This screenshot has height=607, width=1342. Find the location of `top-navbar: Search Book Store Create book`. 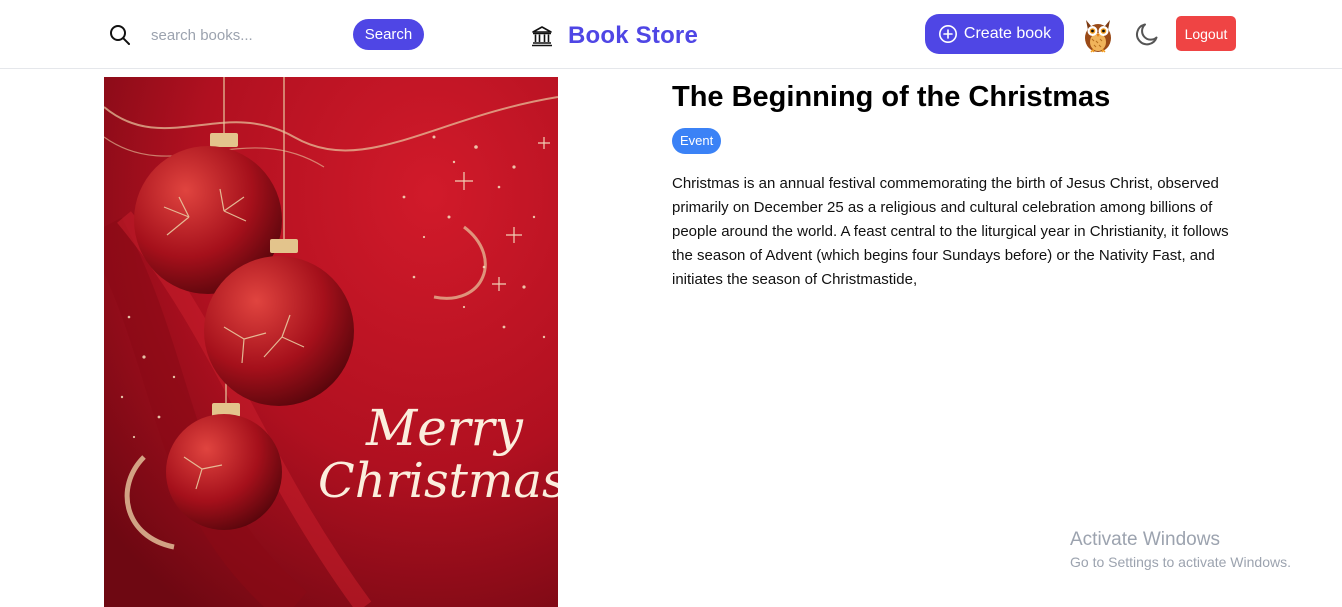

top-navbar: Search Book Store Create book is located at coordinates (671, 34).